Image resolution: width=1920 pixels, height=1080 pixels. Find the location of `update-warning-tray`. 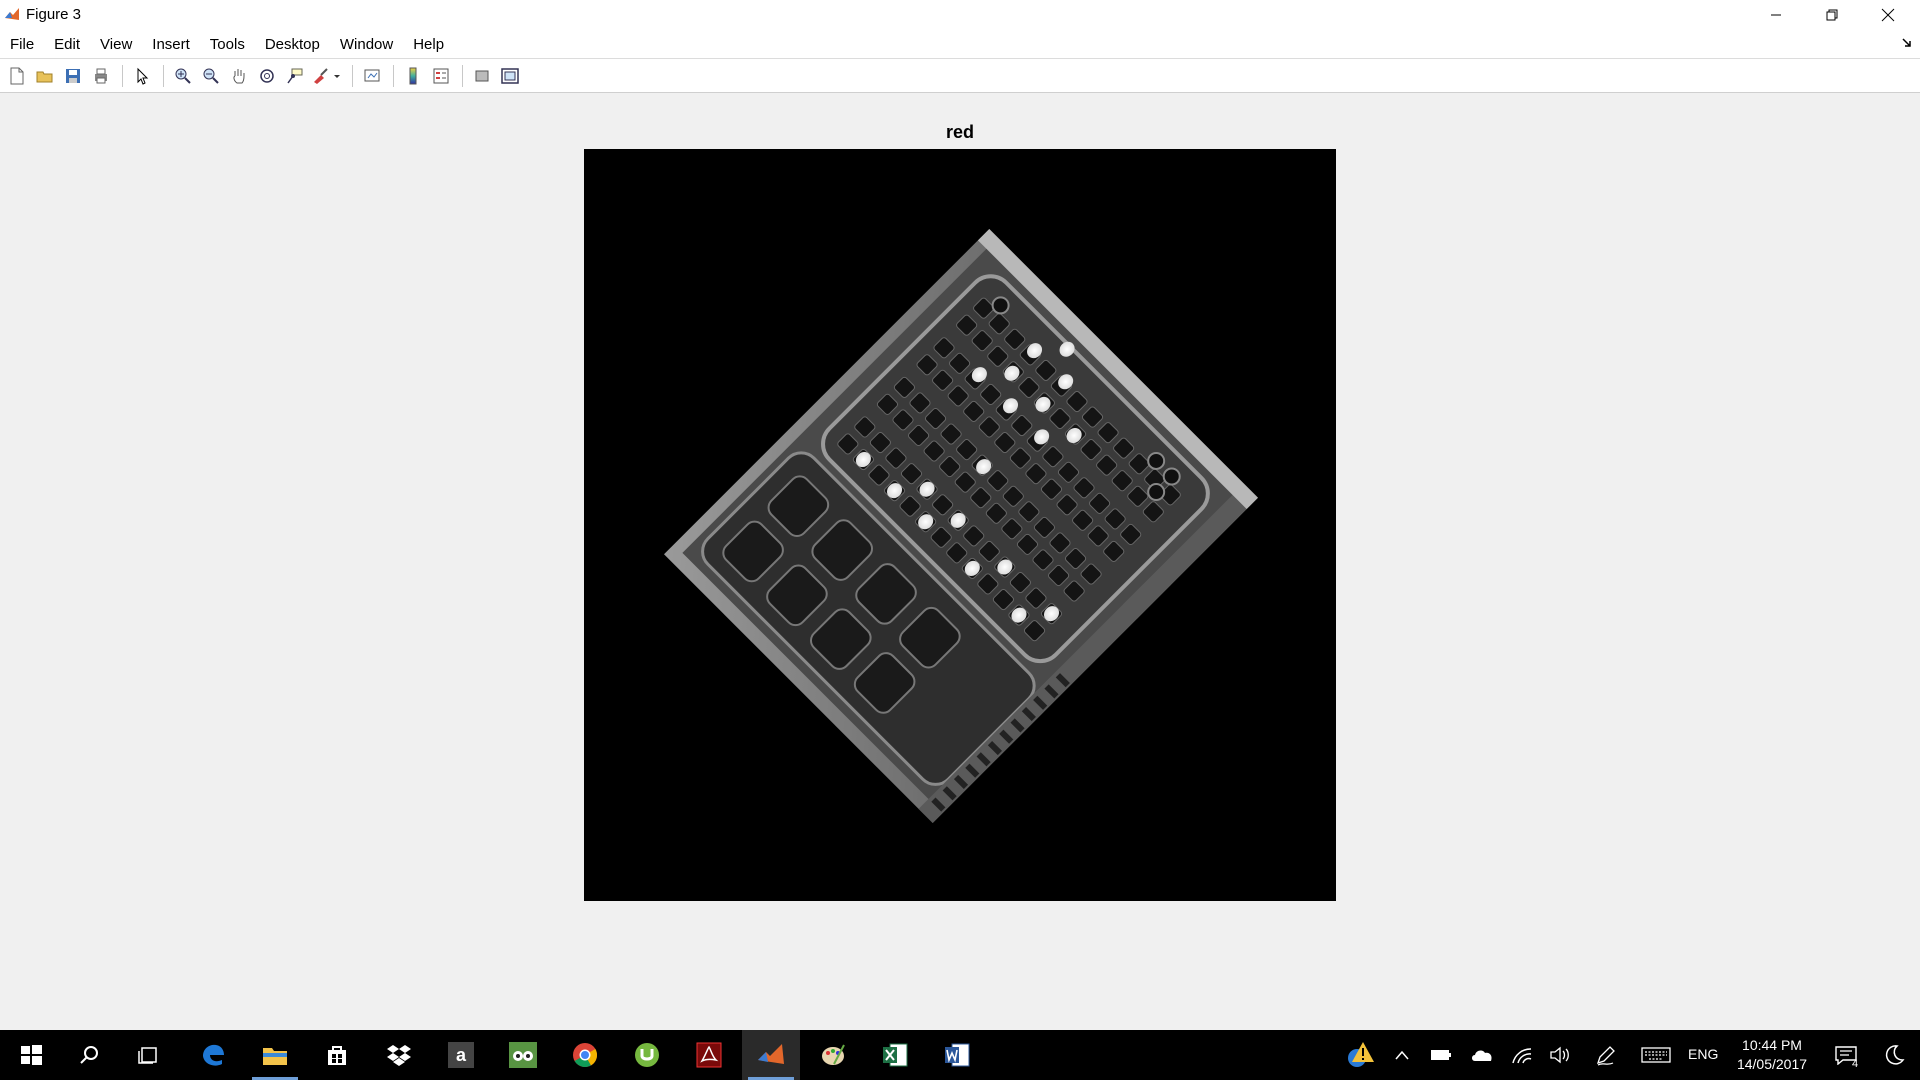

update-warning-tray is located at coordinates (1360, 1055).